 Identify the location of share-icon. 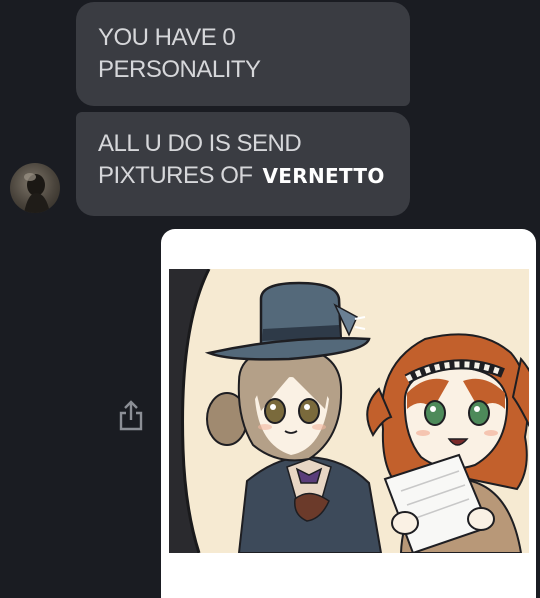
(131, 415).